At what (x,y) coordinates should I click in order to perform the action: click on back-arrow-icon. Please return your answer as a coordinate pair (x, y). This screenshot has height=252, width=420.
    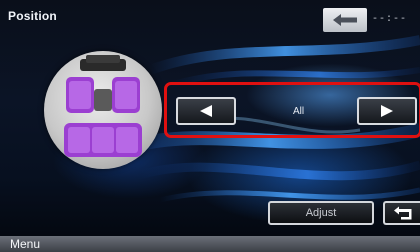
    Looking at the image, I should click on (345, 20).